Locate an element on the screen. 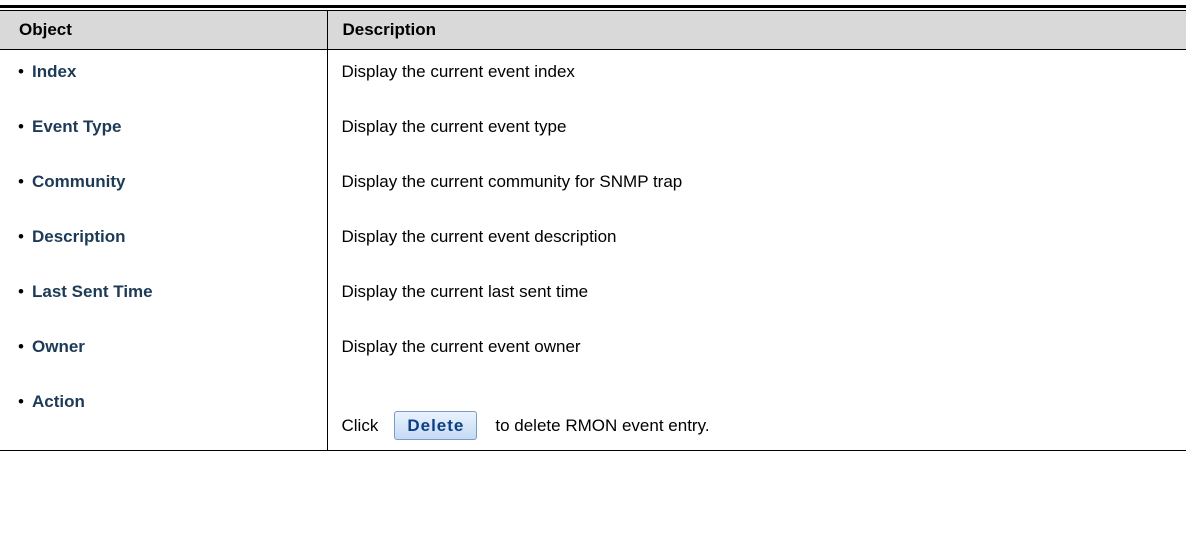 The height and width of the screenshot is (548, 1189). description-cell: Click Delete to delete RMON event entry. is located at coordinates (756, 415).